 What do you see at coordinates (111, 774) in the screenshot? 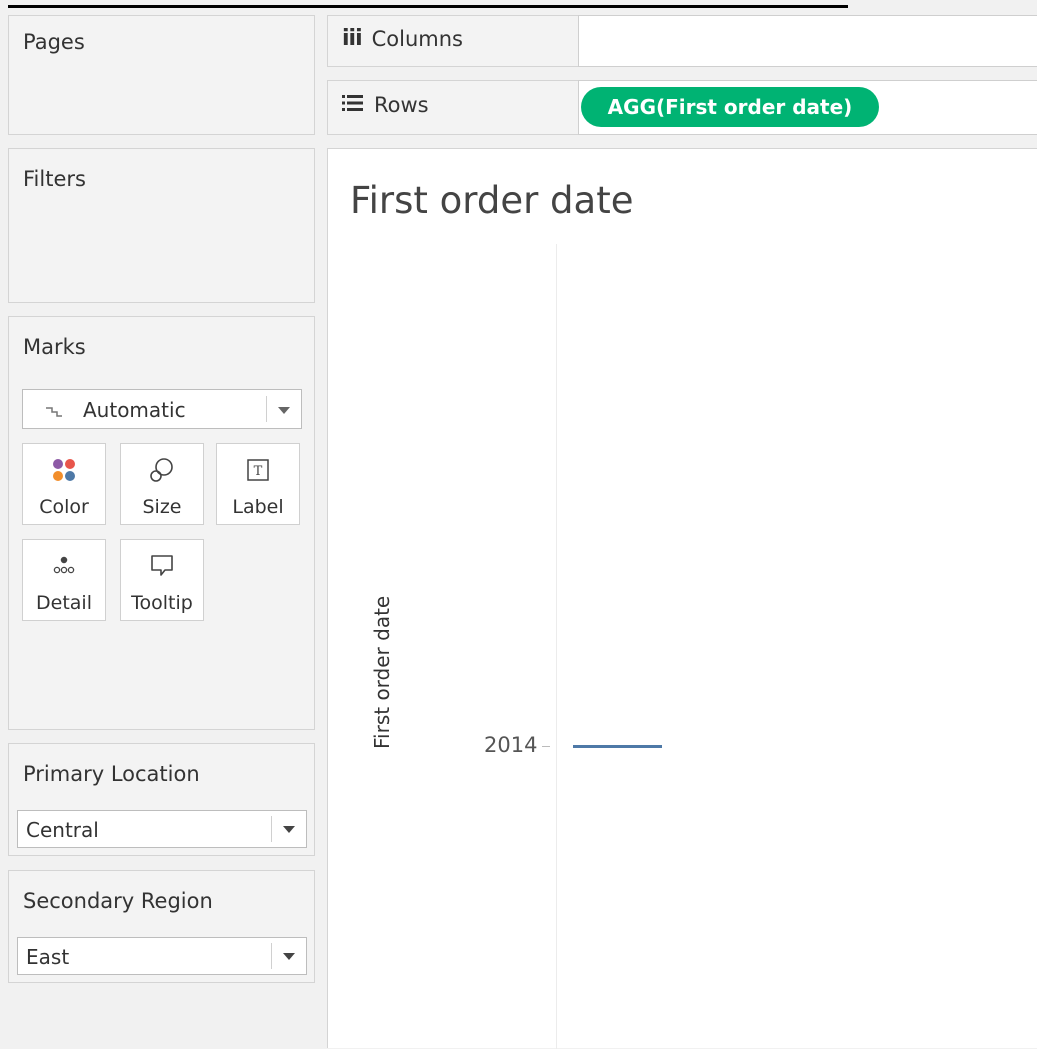
I see `primary-location-label: Primary Location` at bounding box center [111, 774].